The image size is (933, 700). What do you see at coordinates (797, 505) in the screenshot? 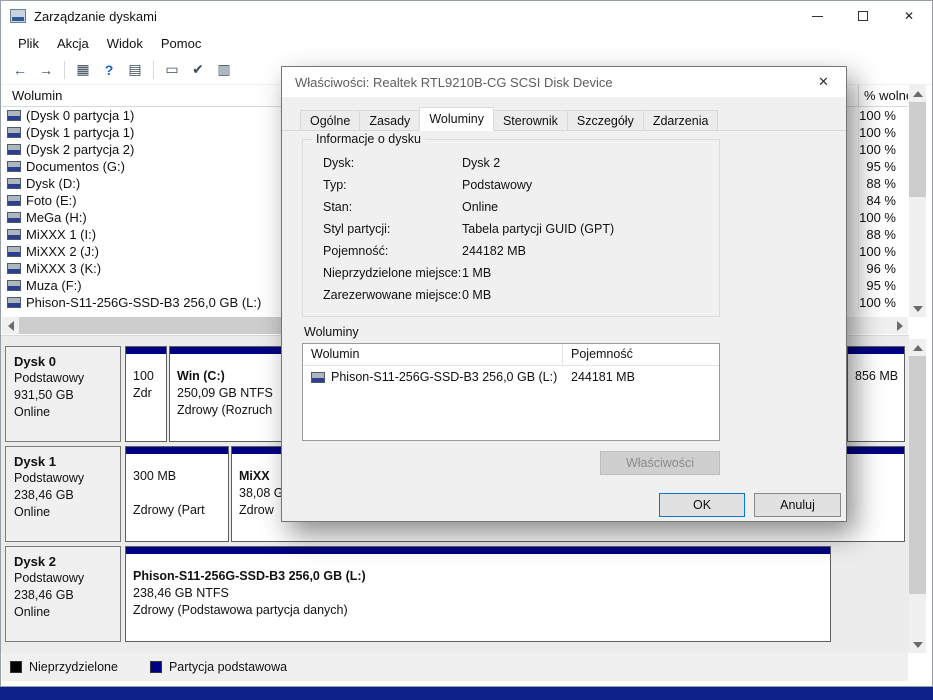
I see `cancel-button: Anuluj` at bounding box center [797, 505].